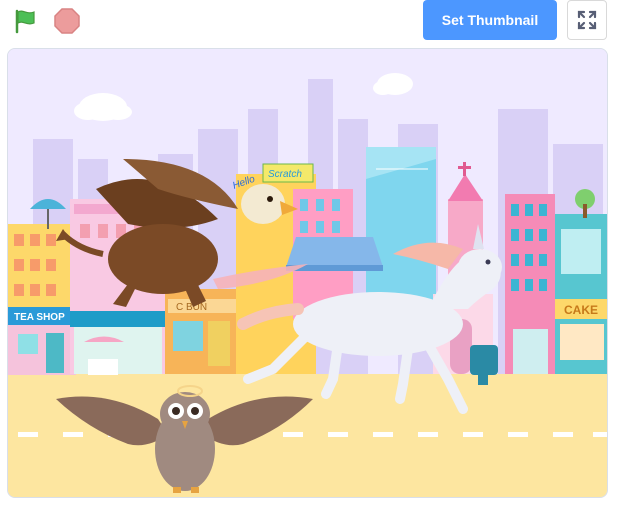 Image resolution: width=618 pixels, height=513 pixels. I want to click on right-pink-building, so click(530, 284).